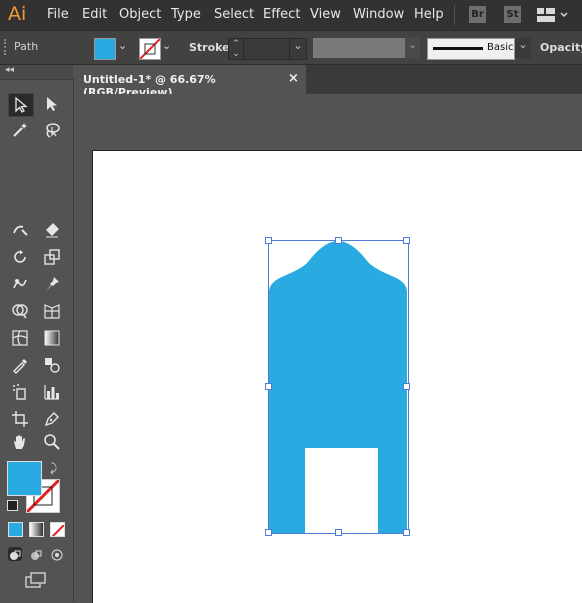 The height and width of the screenshot is (603, 582). I want to click on handle-middle-left, so click(268, 386).